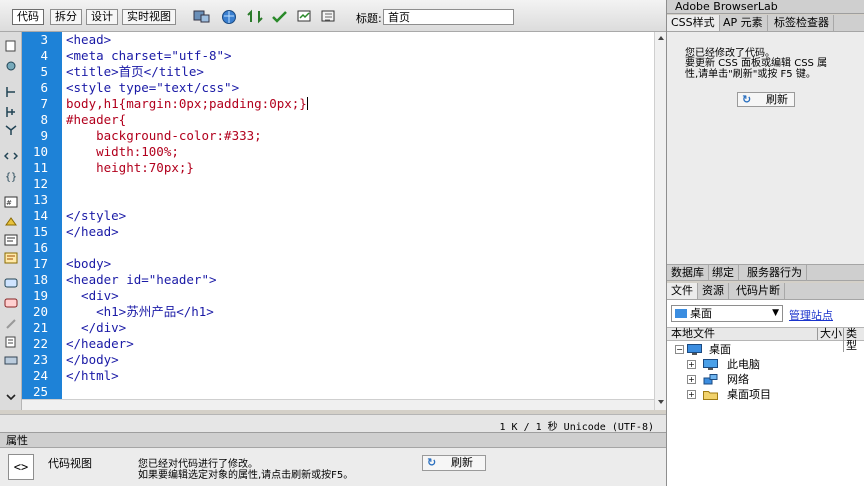 This screenshot has width=864, height=486. I want to click on show-code-navigator-icon, so click(11, 66).